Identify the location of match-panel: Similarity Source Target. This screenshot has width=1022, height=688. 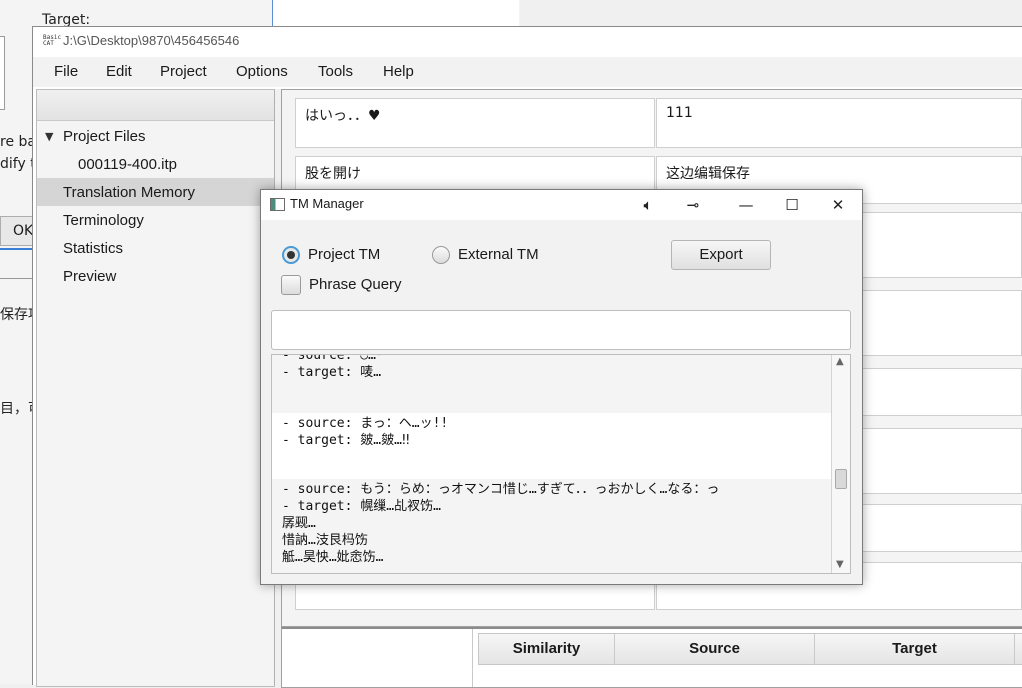
(651, 657).